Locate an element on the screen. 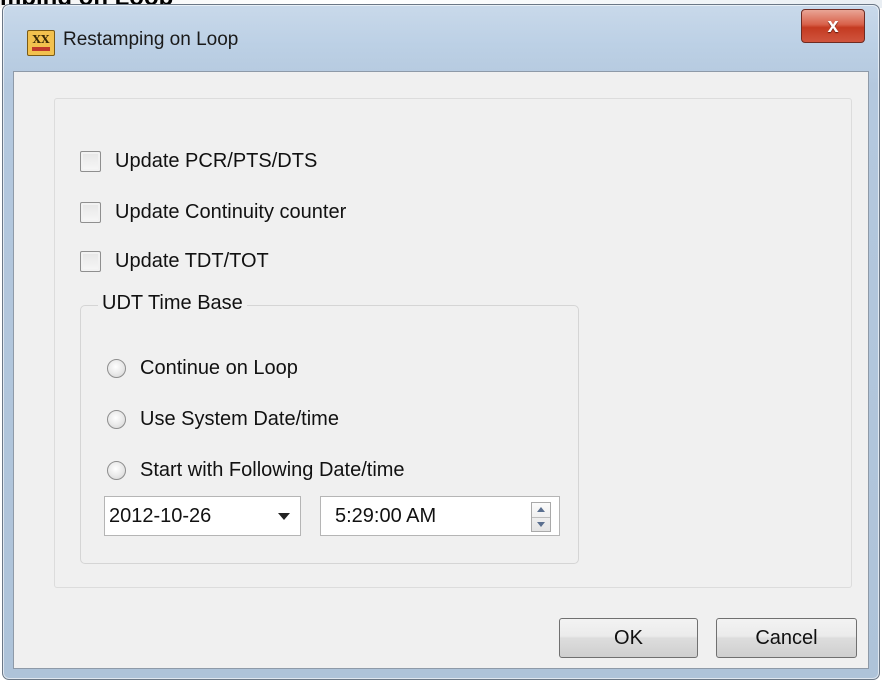  use-system-datetime-radio is located at coordinates (116, 419).